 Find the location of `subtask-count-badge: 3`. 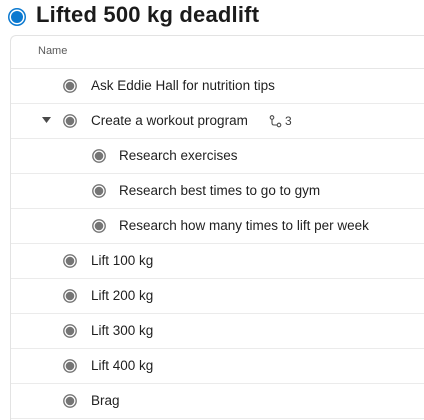

subtask-count-badge: 3 is located at coordinates (280, 121).